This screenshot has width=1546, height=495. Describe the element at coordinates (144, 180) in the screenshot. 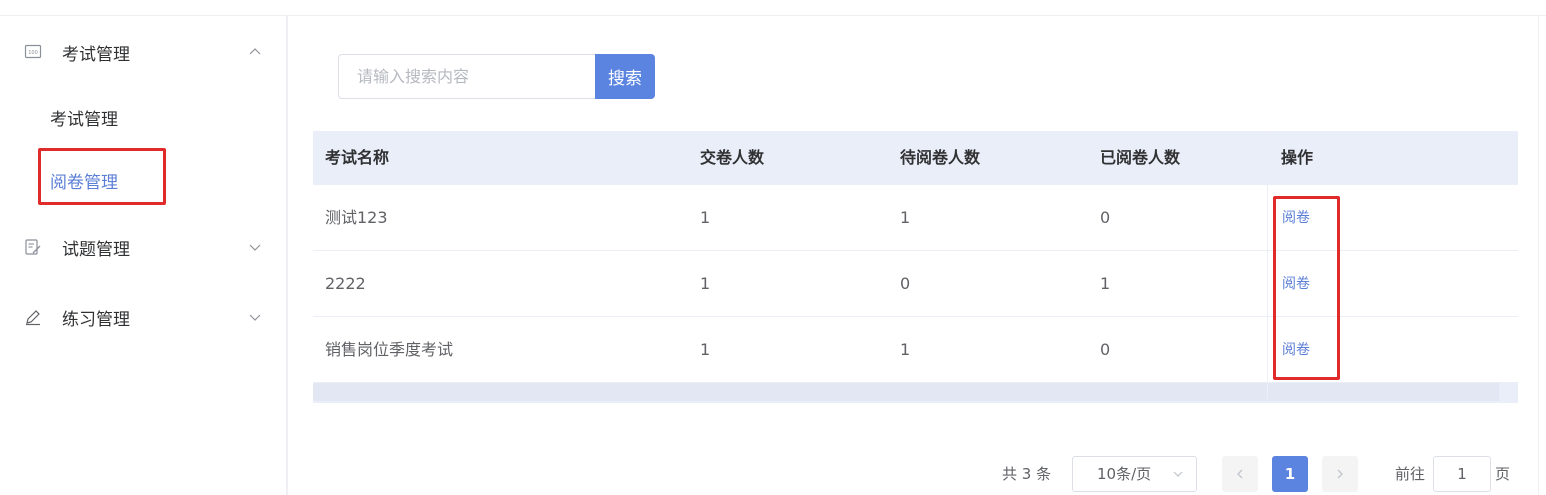

I see `sidebar-item-grading-management: 阅卷管理` at that location.